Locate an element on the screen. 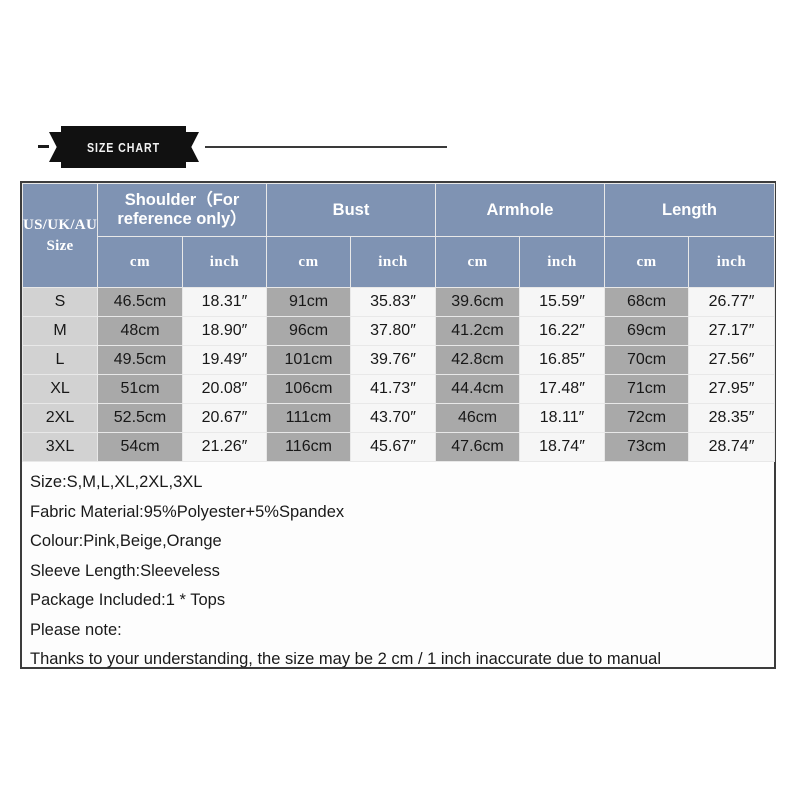 This screenshot has height=800, width=800. cell-bust-cm: 111cm is located at coordinates (308, 418).